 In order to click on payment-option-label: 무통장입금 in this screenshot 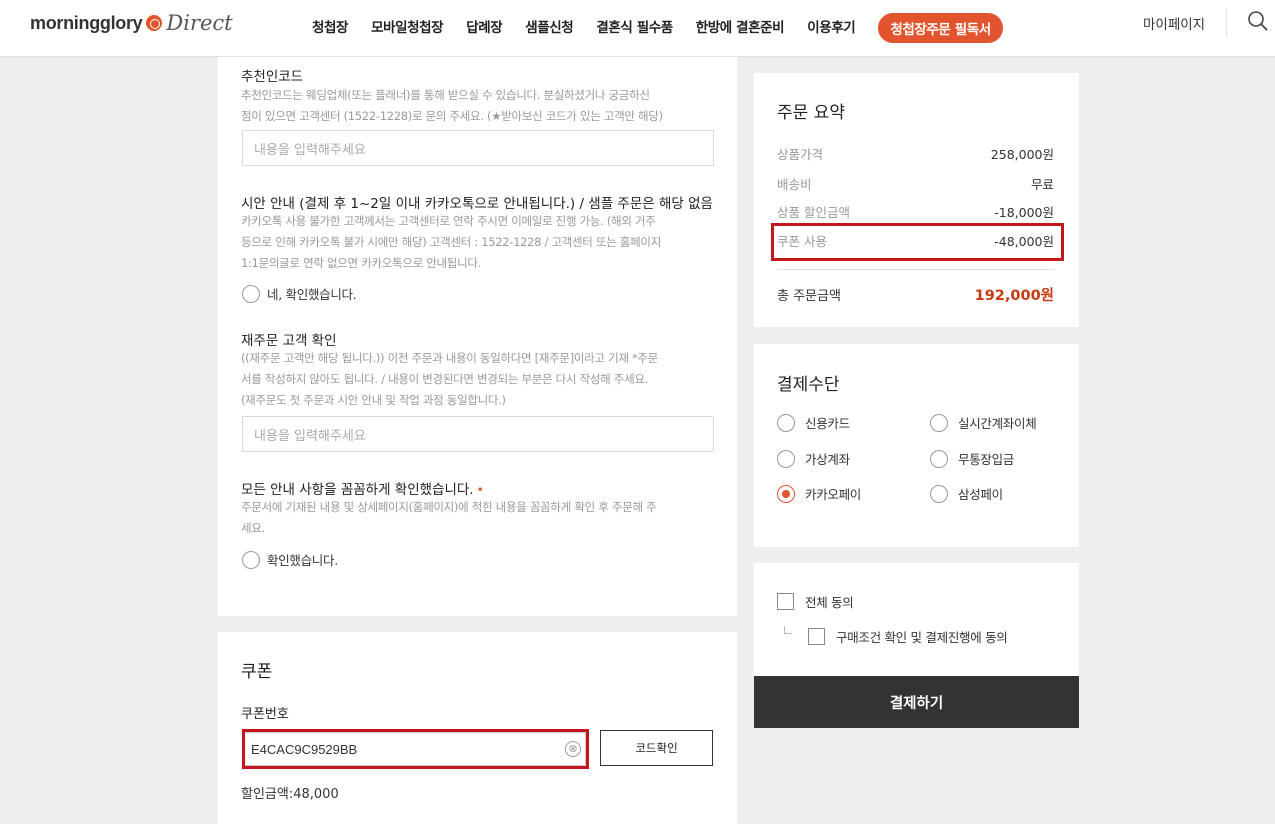, I will do `click(986, 459)`.